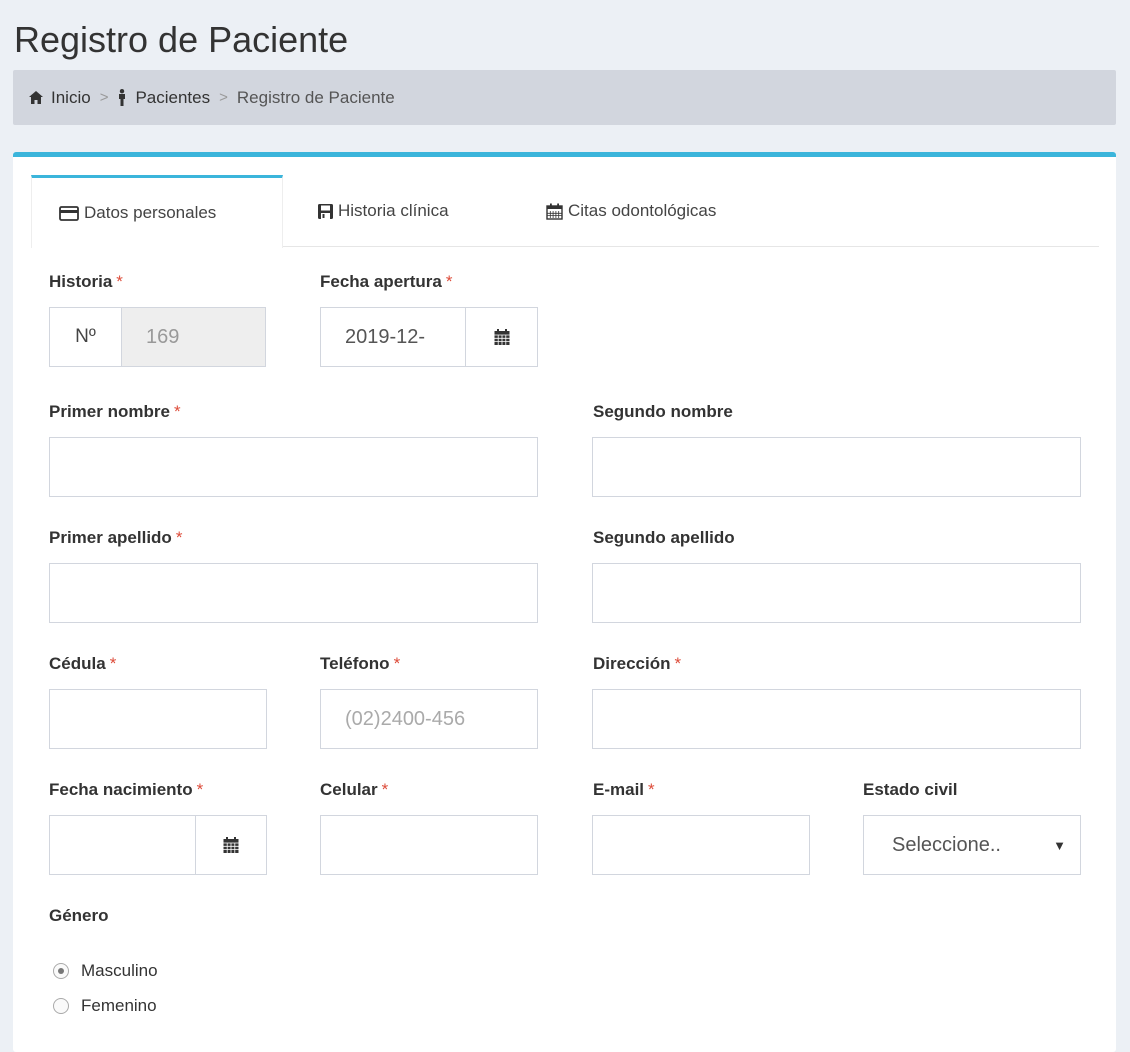 This screenshot has height=1052, width=1130. What do you see at coordinates (381, 281) in the screenshot?
I see `fecha-apertura-label-text: Fecha apertura` at bounding box center [381, 281].